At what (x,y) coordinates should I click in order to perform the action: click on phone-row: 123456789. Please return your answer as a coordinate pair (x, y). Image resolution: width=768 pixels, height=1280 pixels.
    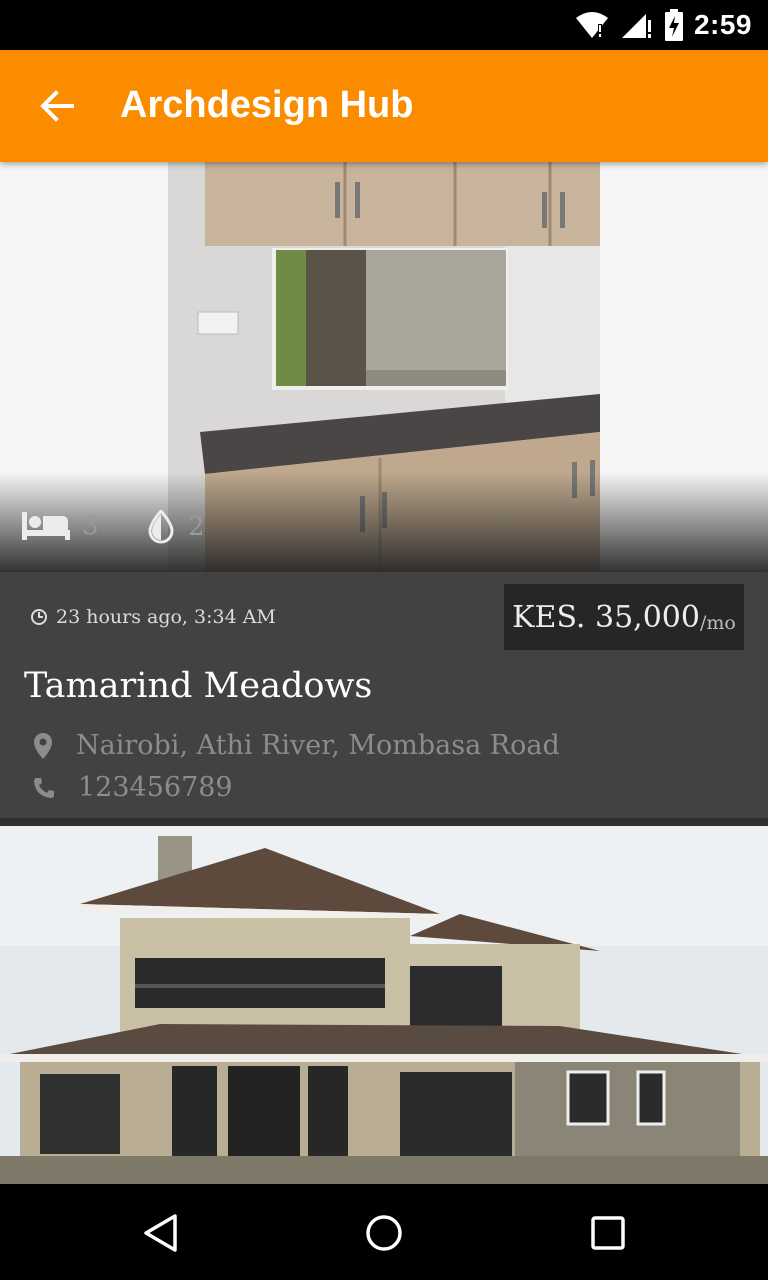
    Looking at the image, I should click on (132, 787).